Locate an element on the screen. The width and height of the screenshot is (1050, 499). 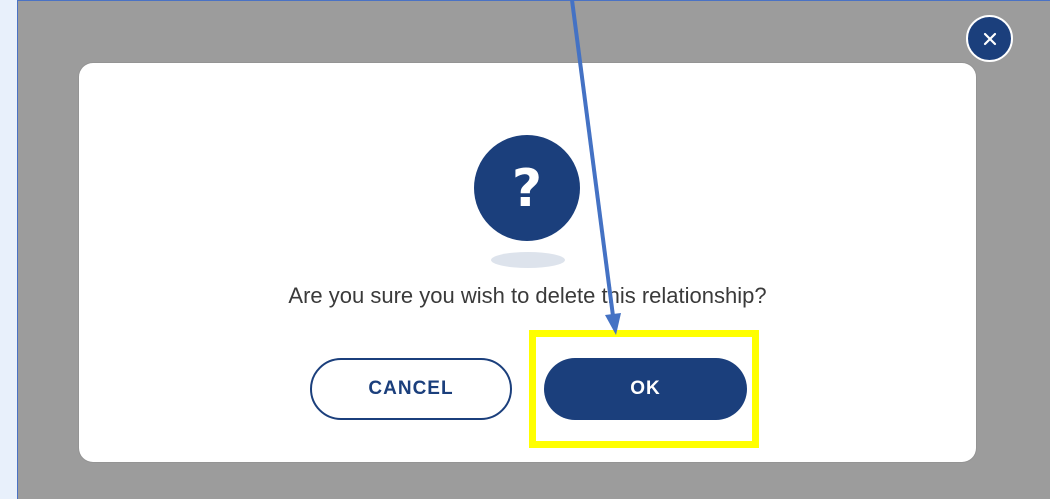
question-mark: ? is located at coordinates (527, 189).